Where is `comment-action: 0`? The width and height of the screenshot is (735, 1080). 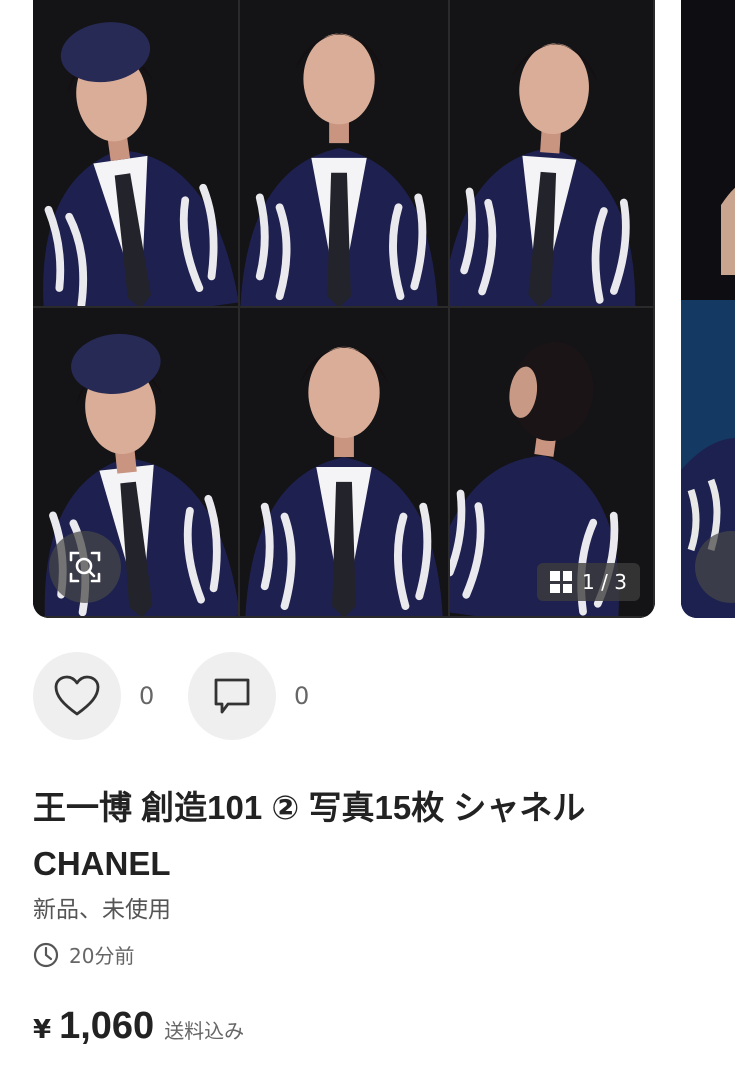
comment-action: 0 is located at coordinates (248, 696).